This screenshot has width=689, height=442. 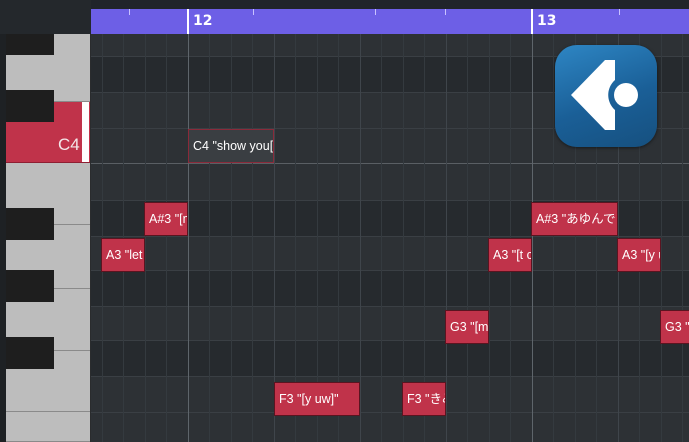 What do you see at coordinates (390, 4) in the screenshot?
I see `track-overview-strip` at bounding box center [390, 4].